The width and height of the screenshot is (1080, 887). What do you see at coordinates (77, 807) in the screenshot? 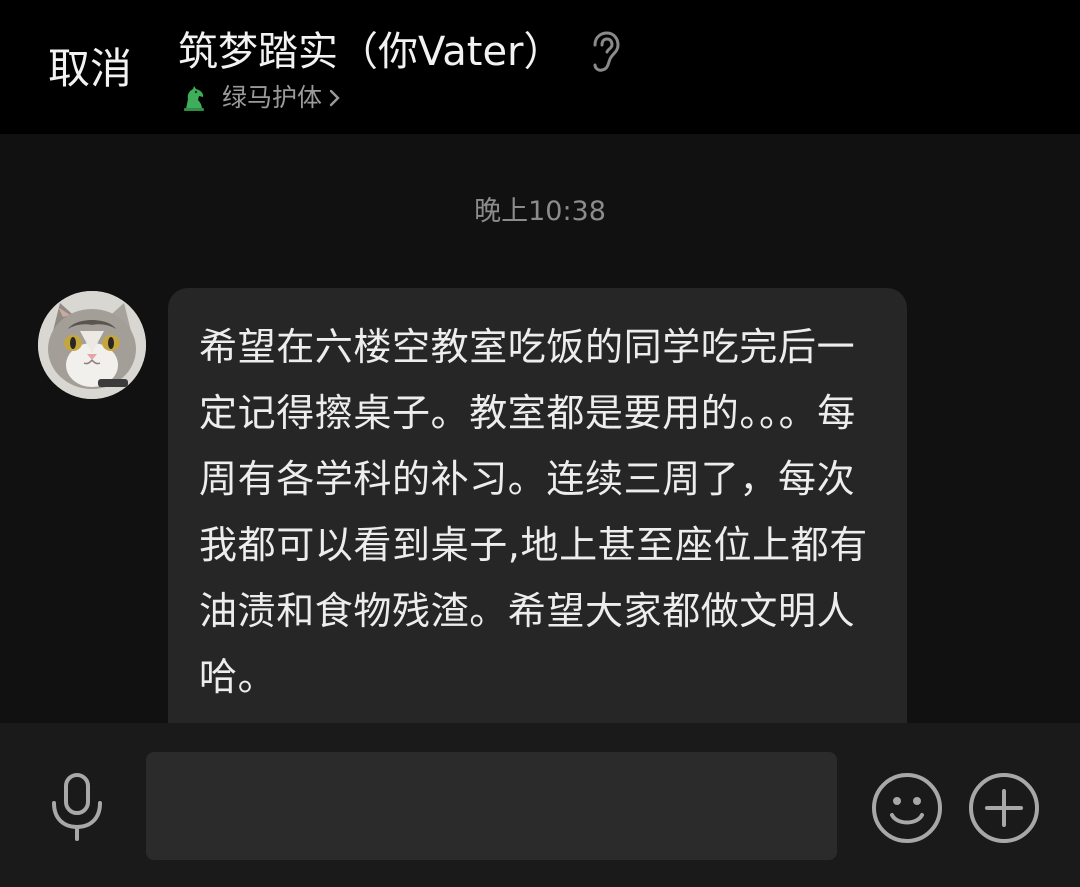
I see `microphone-icon` at bounding box center [77, 807].